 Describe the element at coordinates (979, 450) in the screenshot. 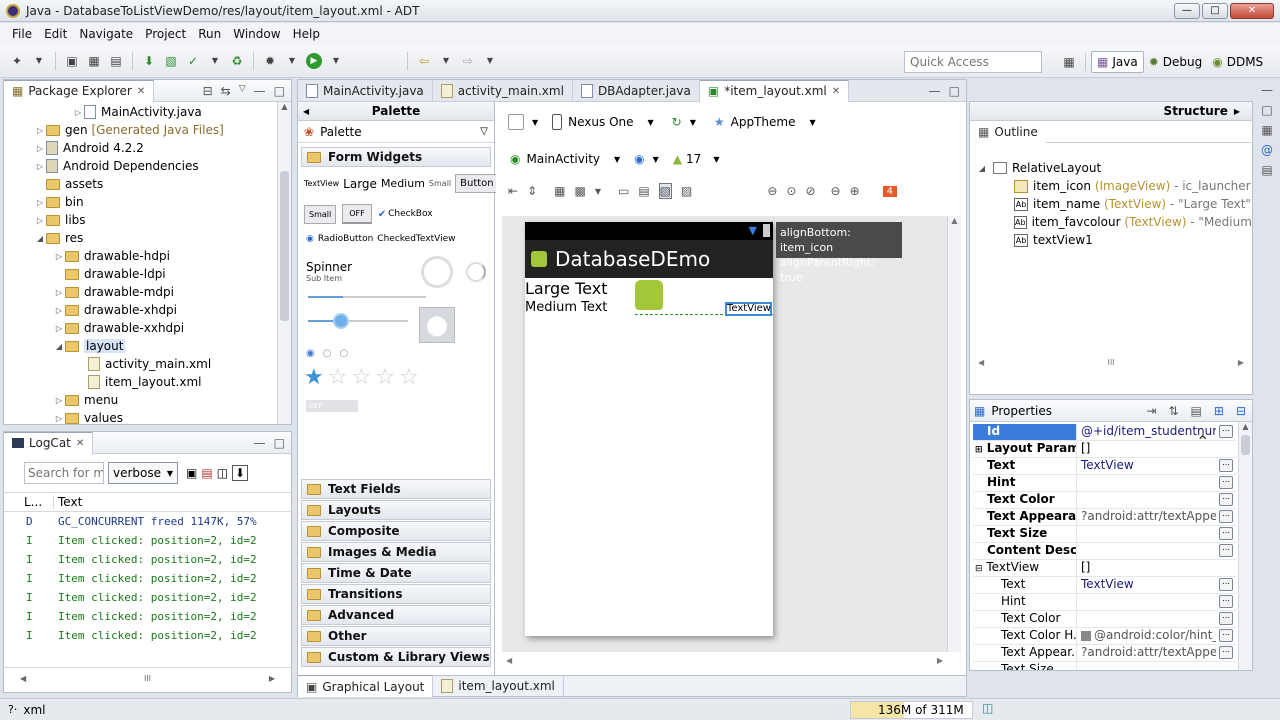

I see `expand-plus-icon: ⊞` at that location.